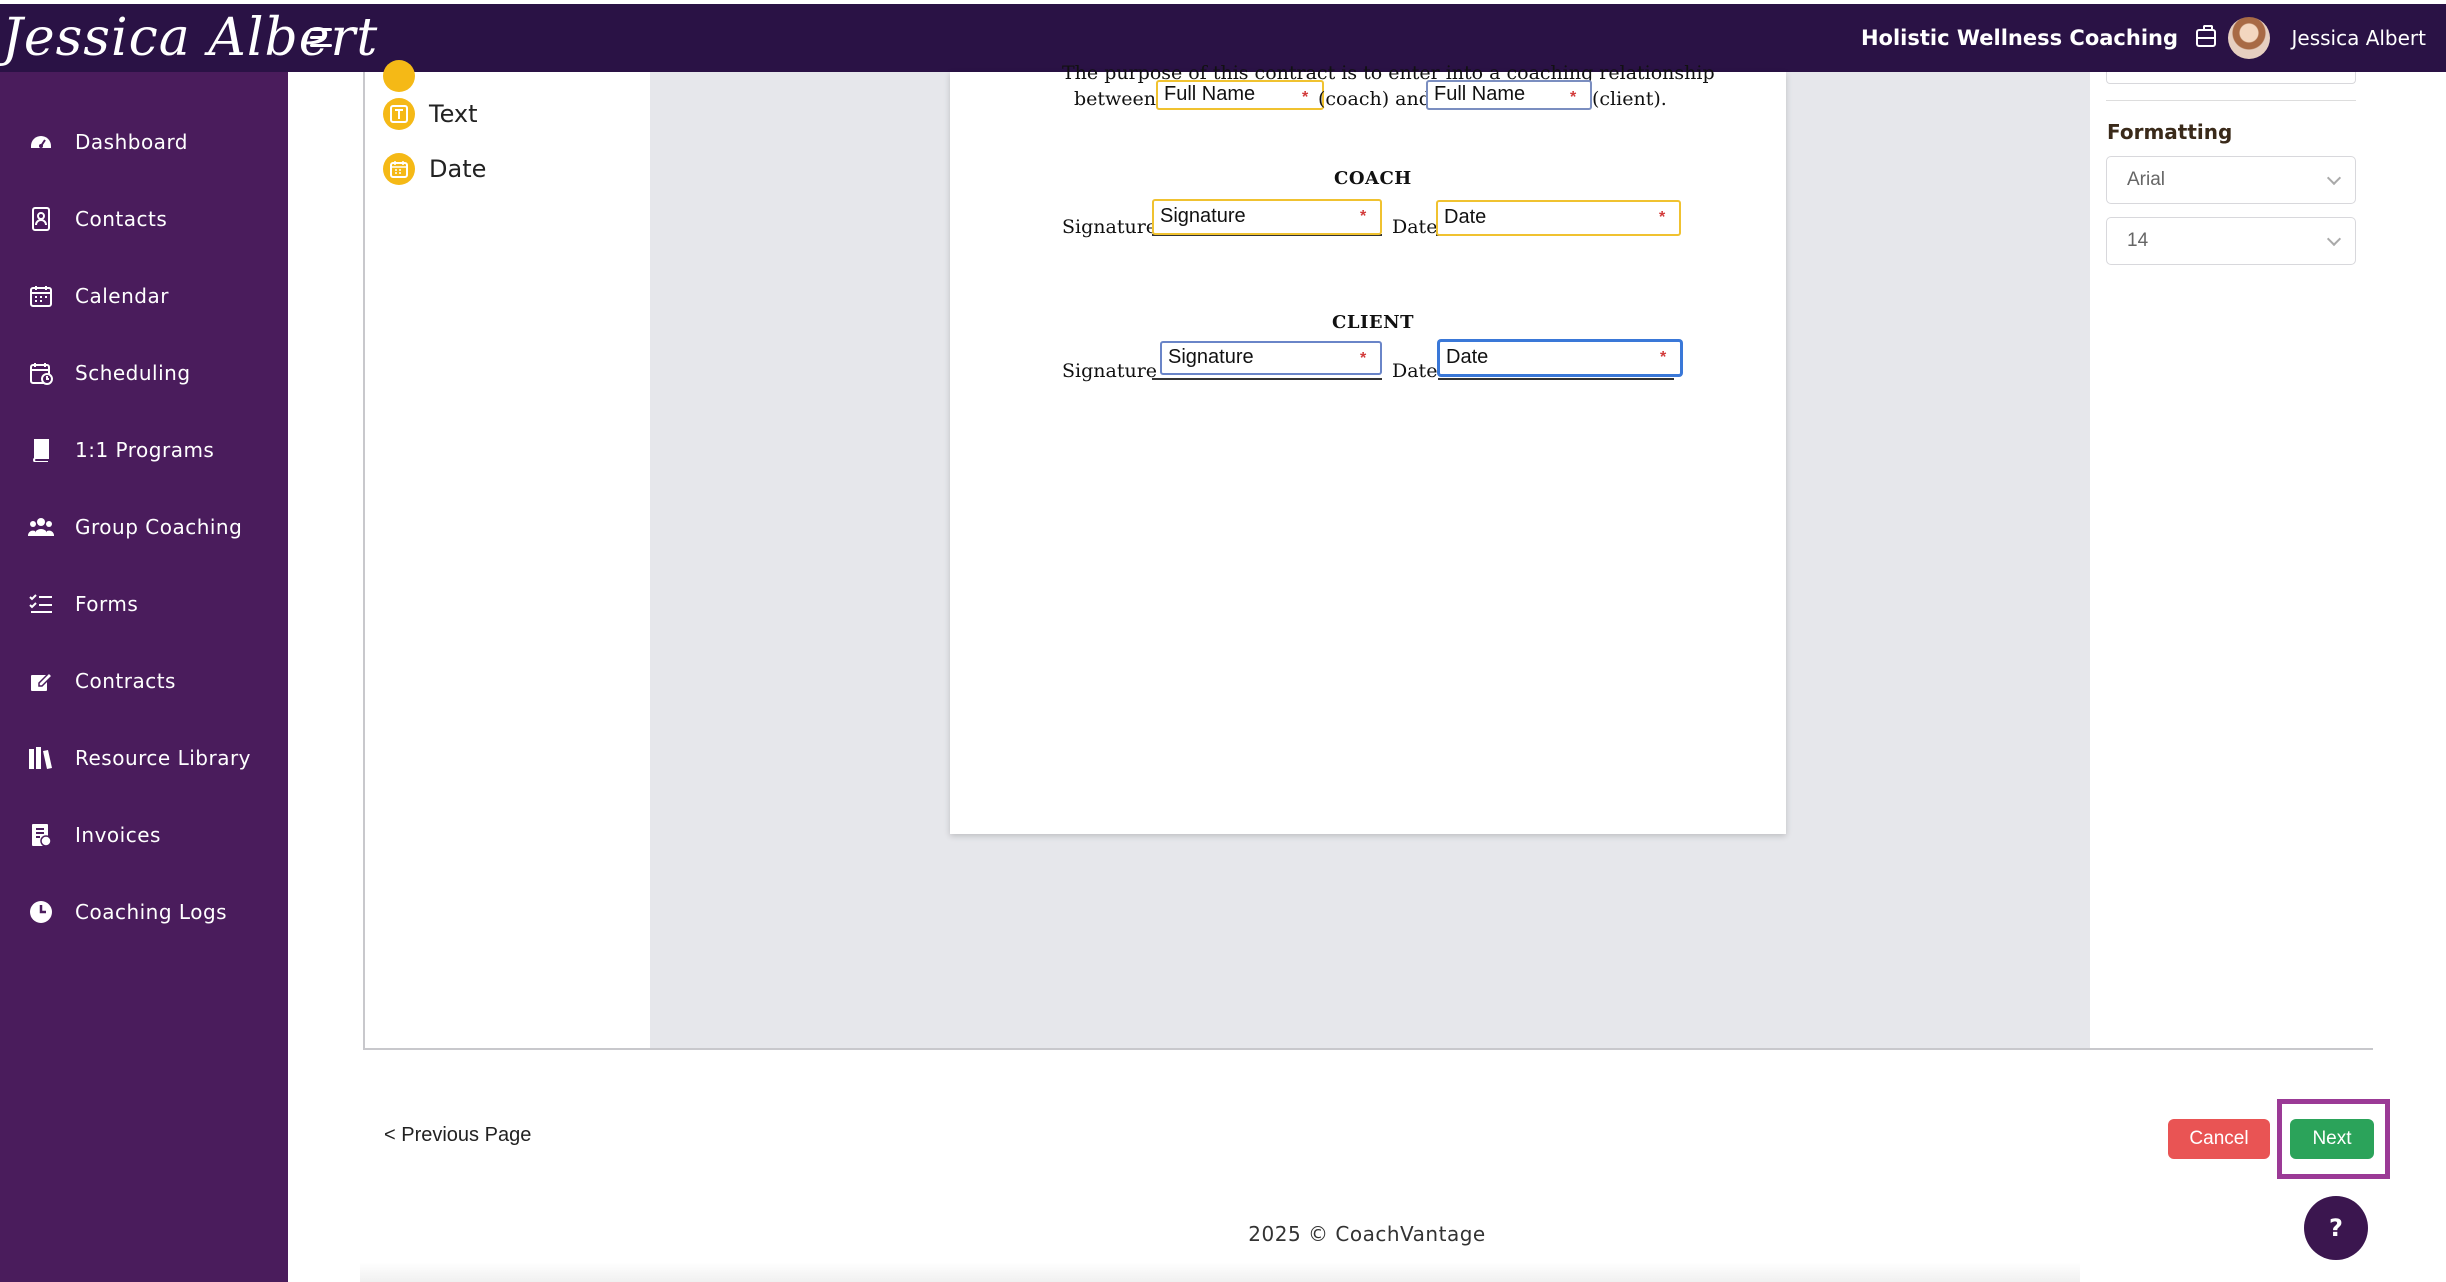 Image resolution: width=2446 pixels, height=1282 pixels. What do you see at coordinates (1415, 227) in the screenshot?
I see `coach-date-label: Date` at bounding box center [1415, 227].